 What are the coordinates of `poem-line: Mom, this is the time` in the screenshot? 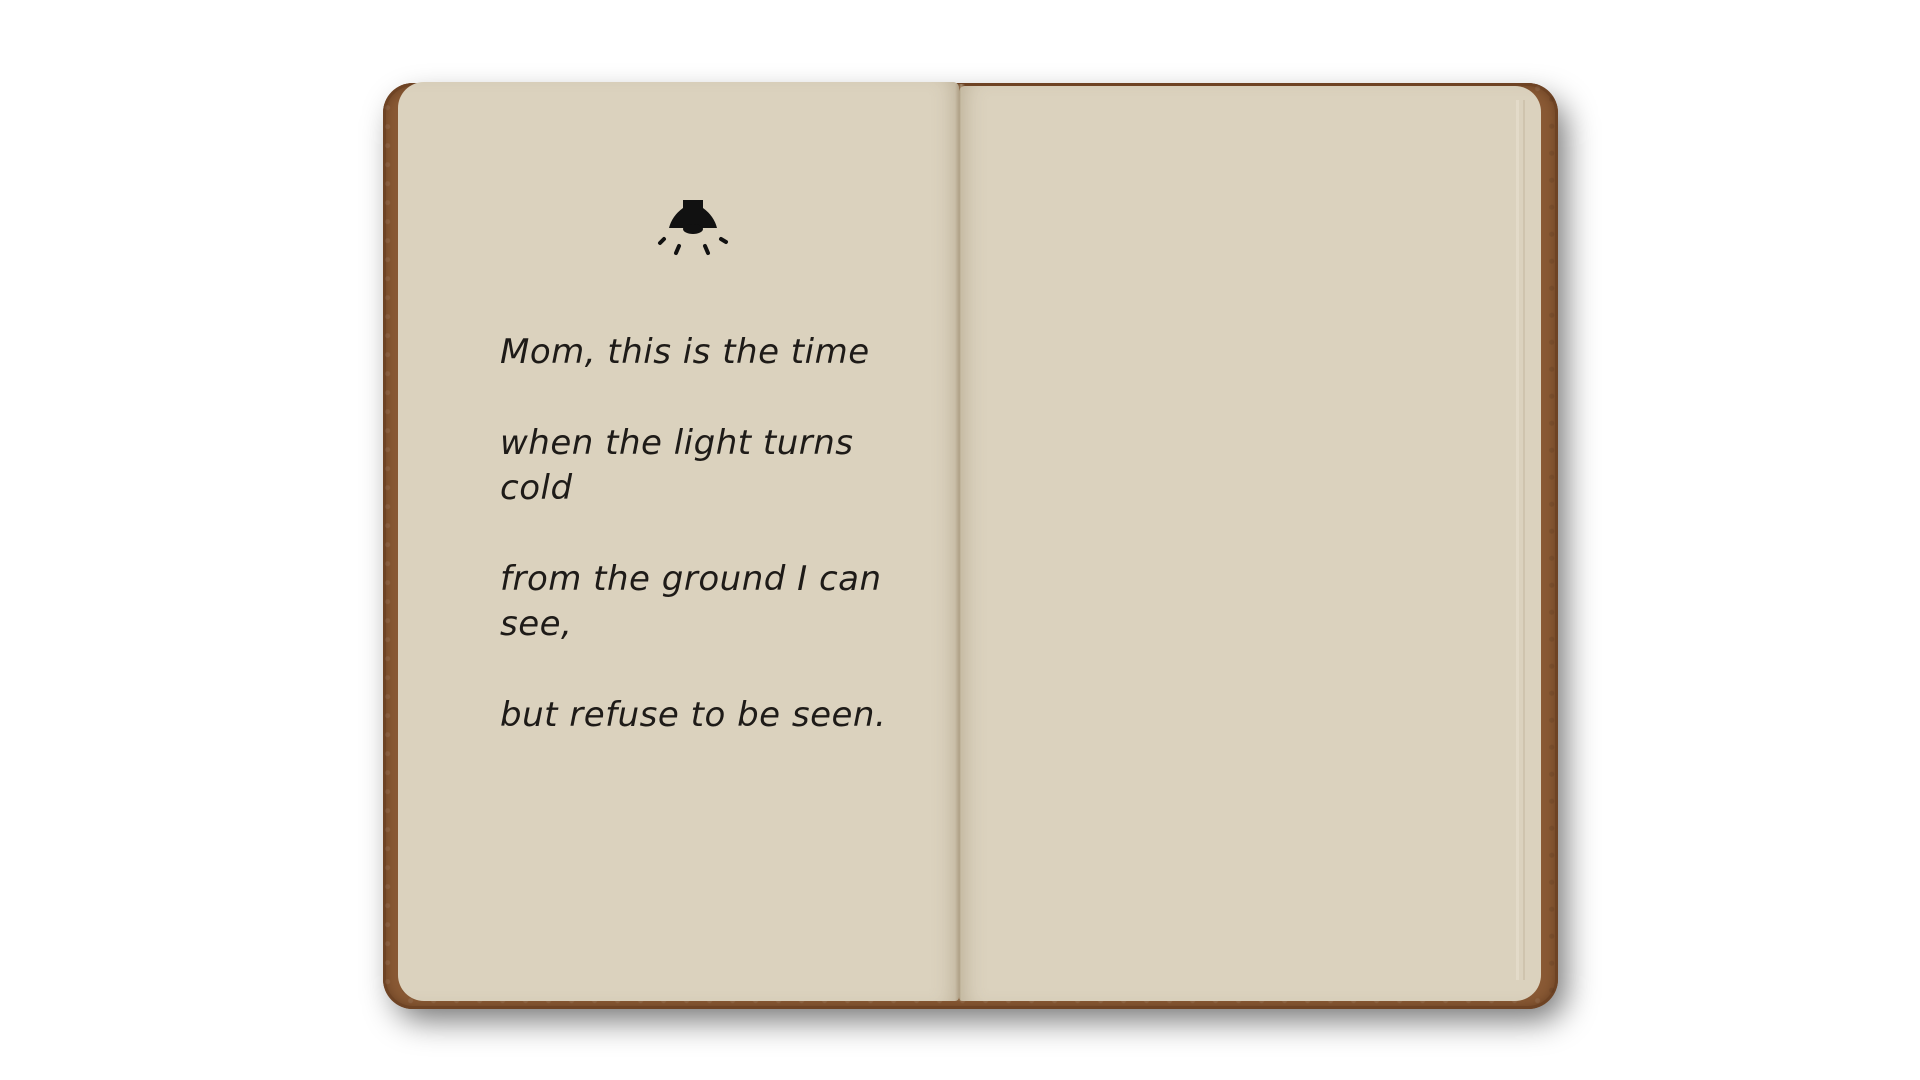 It's located at (685, 352).